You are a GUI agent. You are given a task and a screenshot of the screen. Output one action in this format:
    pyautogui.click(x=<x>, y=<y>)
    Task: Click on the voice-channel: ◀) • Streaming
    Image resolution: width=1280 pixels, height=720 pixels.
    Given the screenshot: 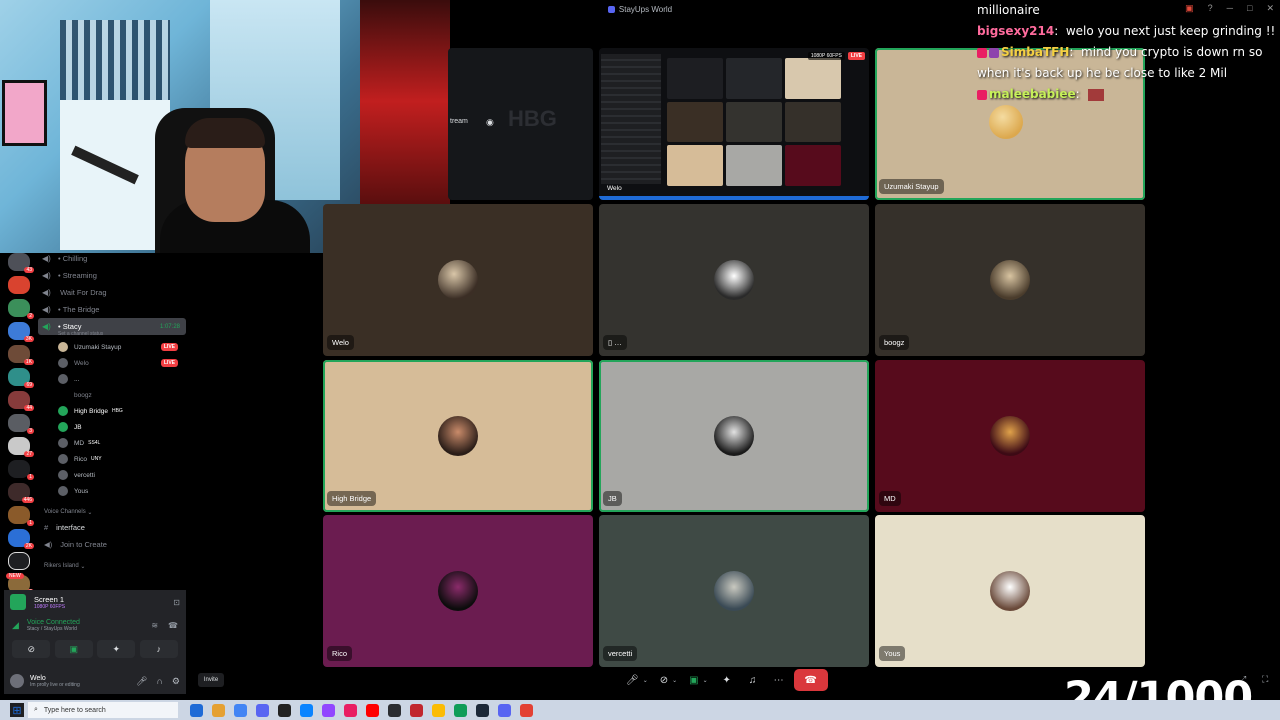 What is the action you would take?
    pyautogui.click(x=112, y=275)
    